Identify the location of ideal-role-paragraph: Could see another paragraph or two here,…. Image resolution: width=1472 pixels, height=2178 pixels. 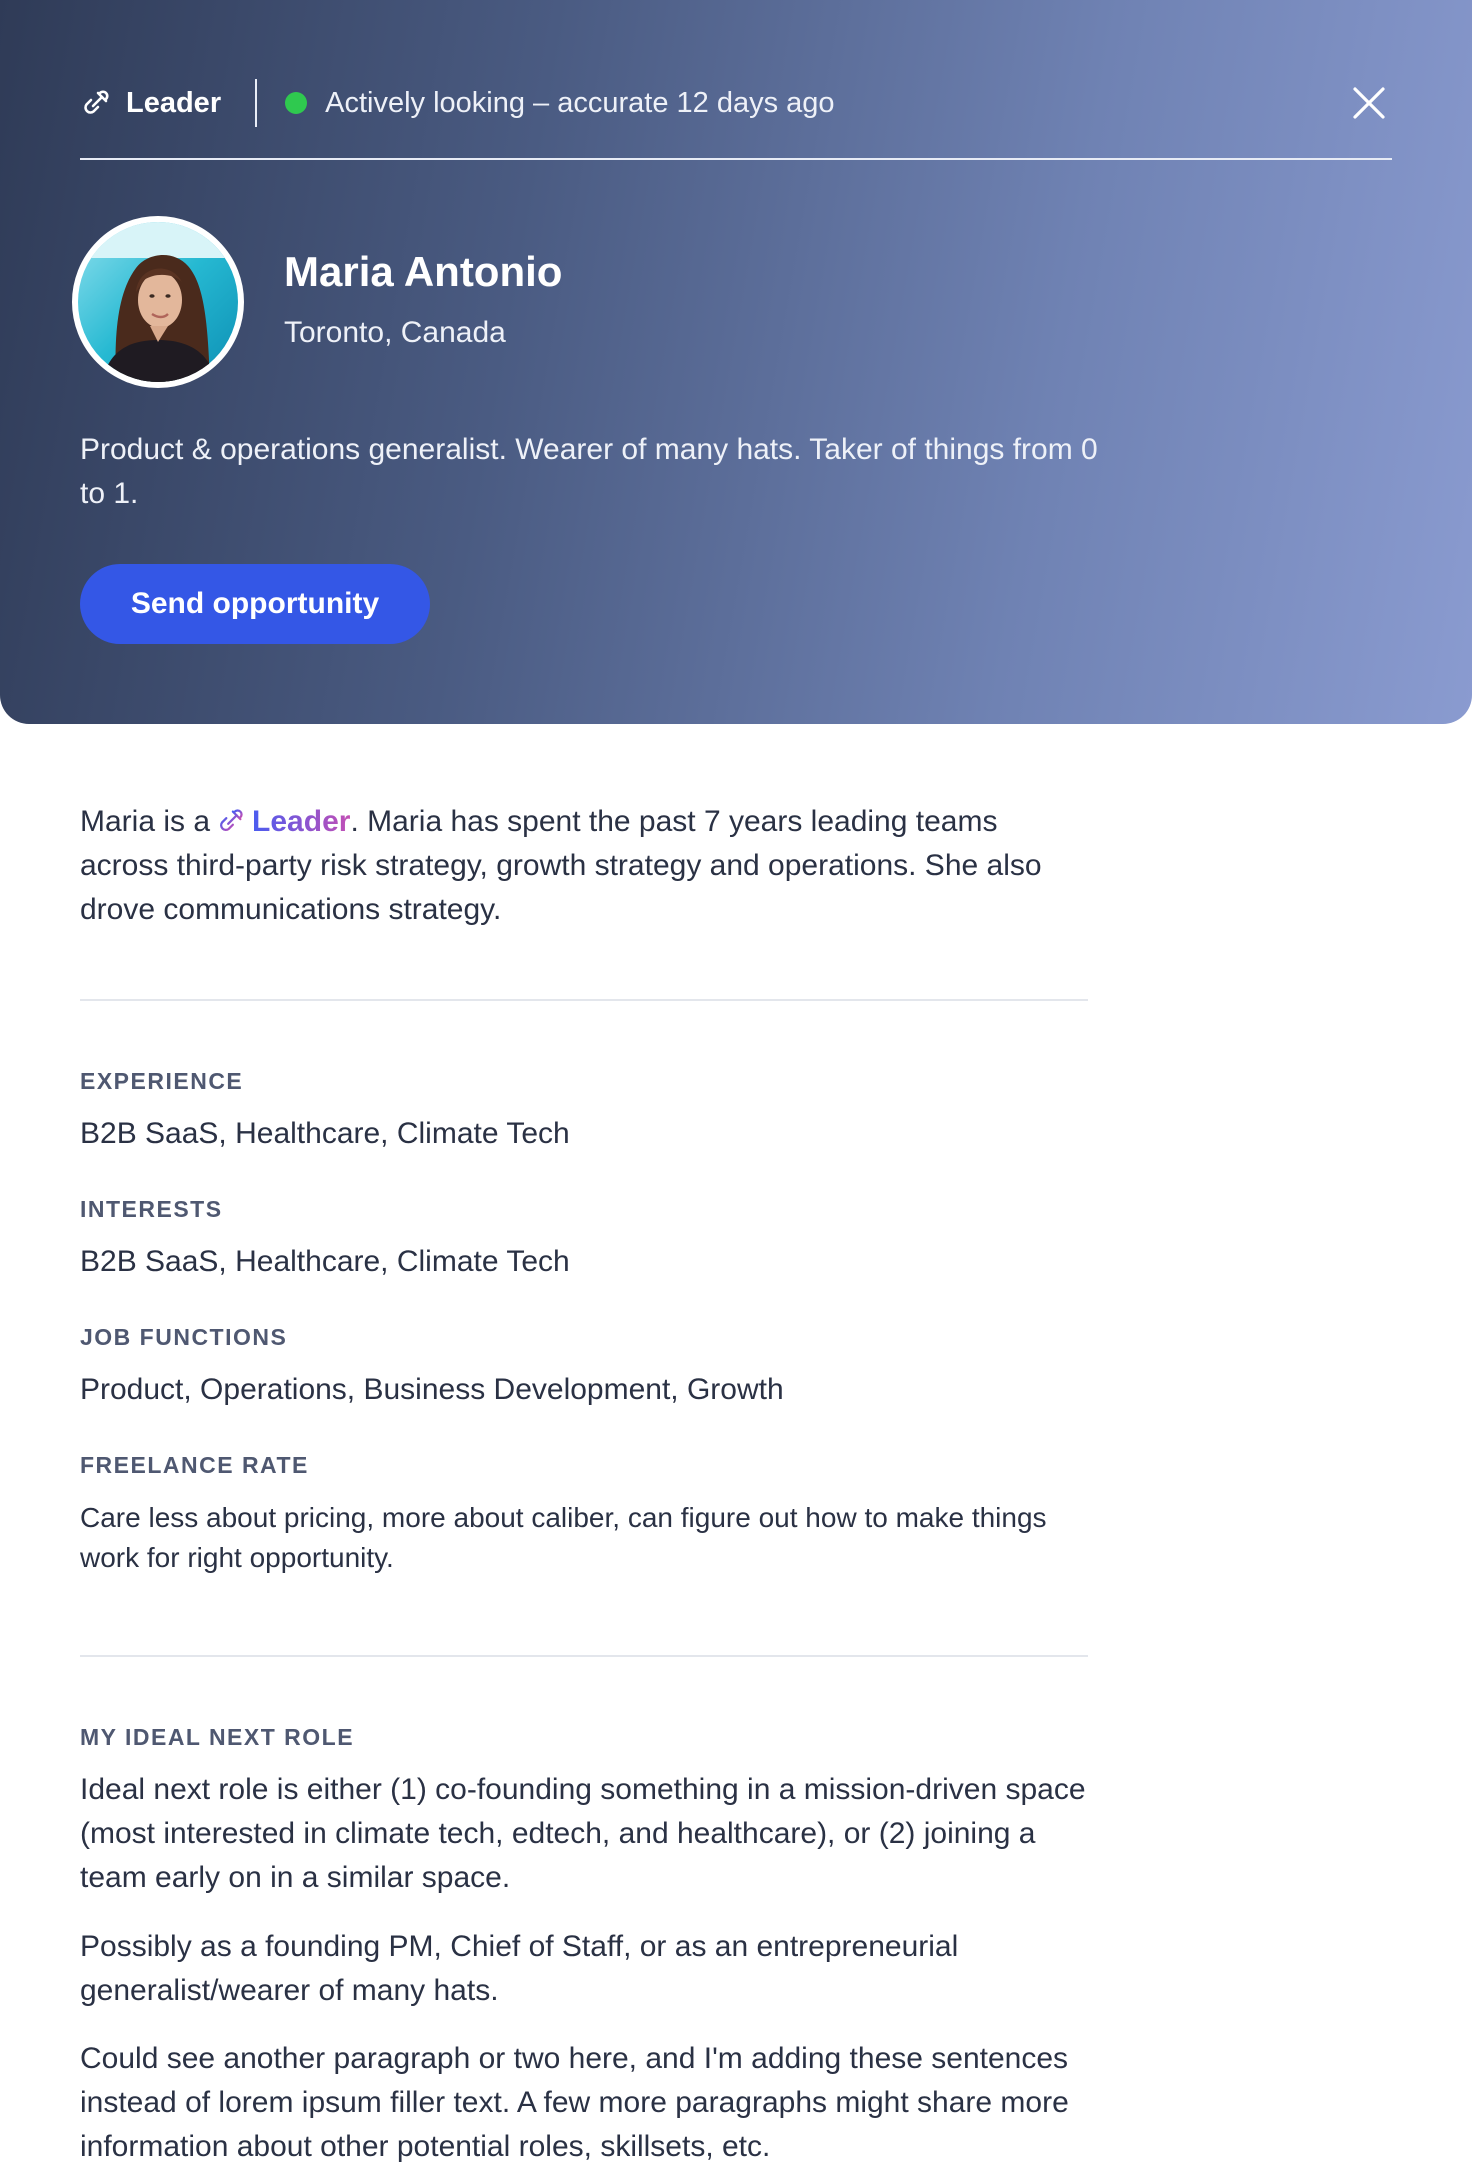
(574, 2102).